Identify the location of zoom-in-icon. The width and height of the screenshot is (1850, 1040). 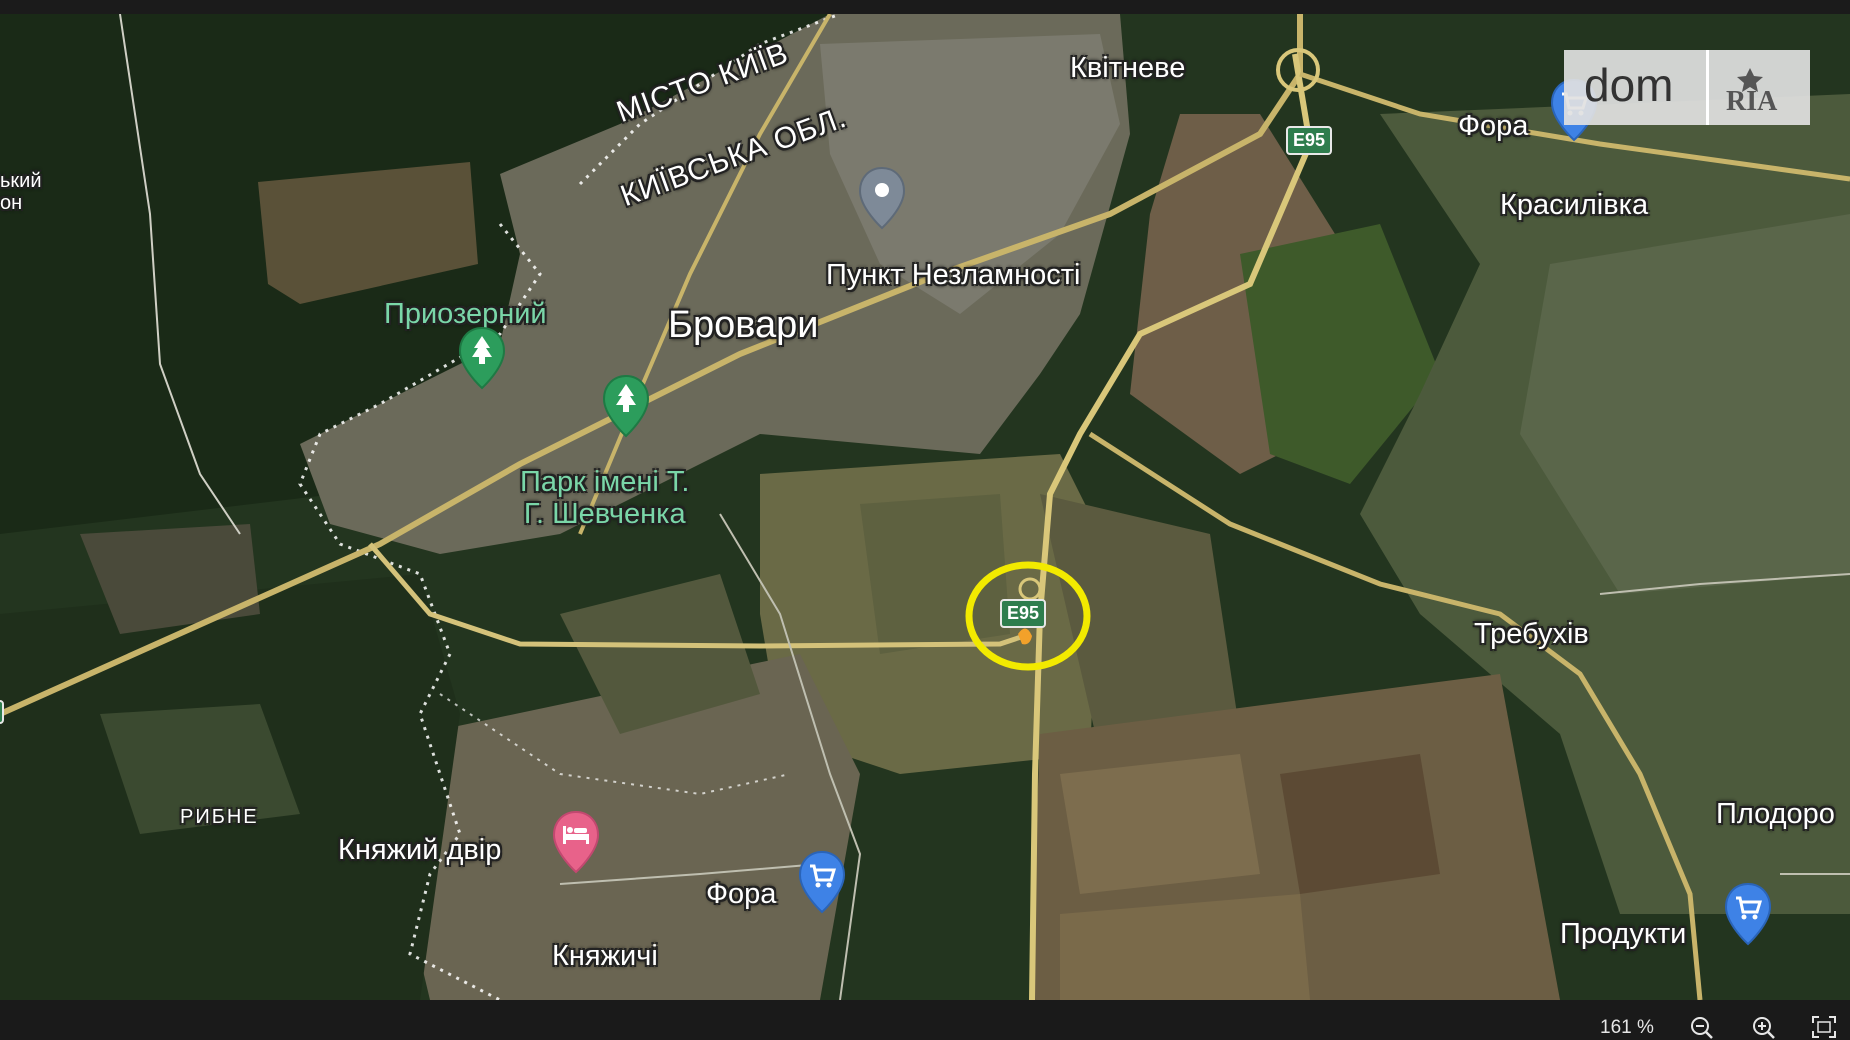
(1764, 1027).